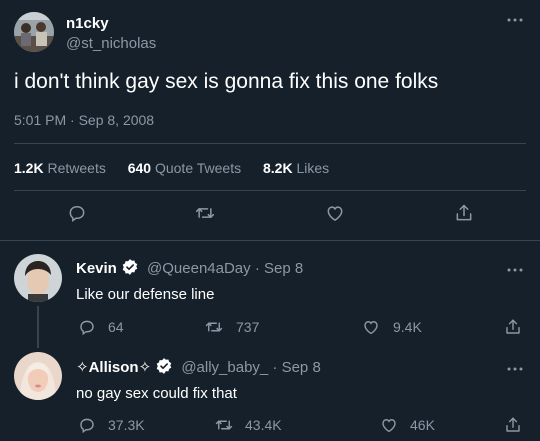 Image resolution: width=540 pixels, height=441 pixels. I want to click on likes-label: Likes, so click(313, 168).